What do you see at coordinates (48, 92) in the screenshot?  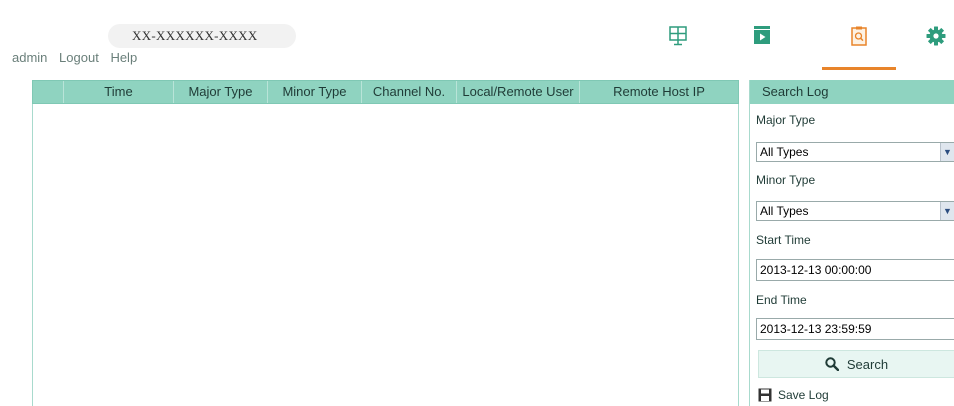 I see `table-header-checkbox-col` at bounding box center [48, 92].